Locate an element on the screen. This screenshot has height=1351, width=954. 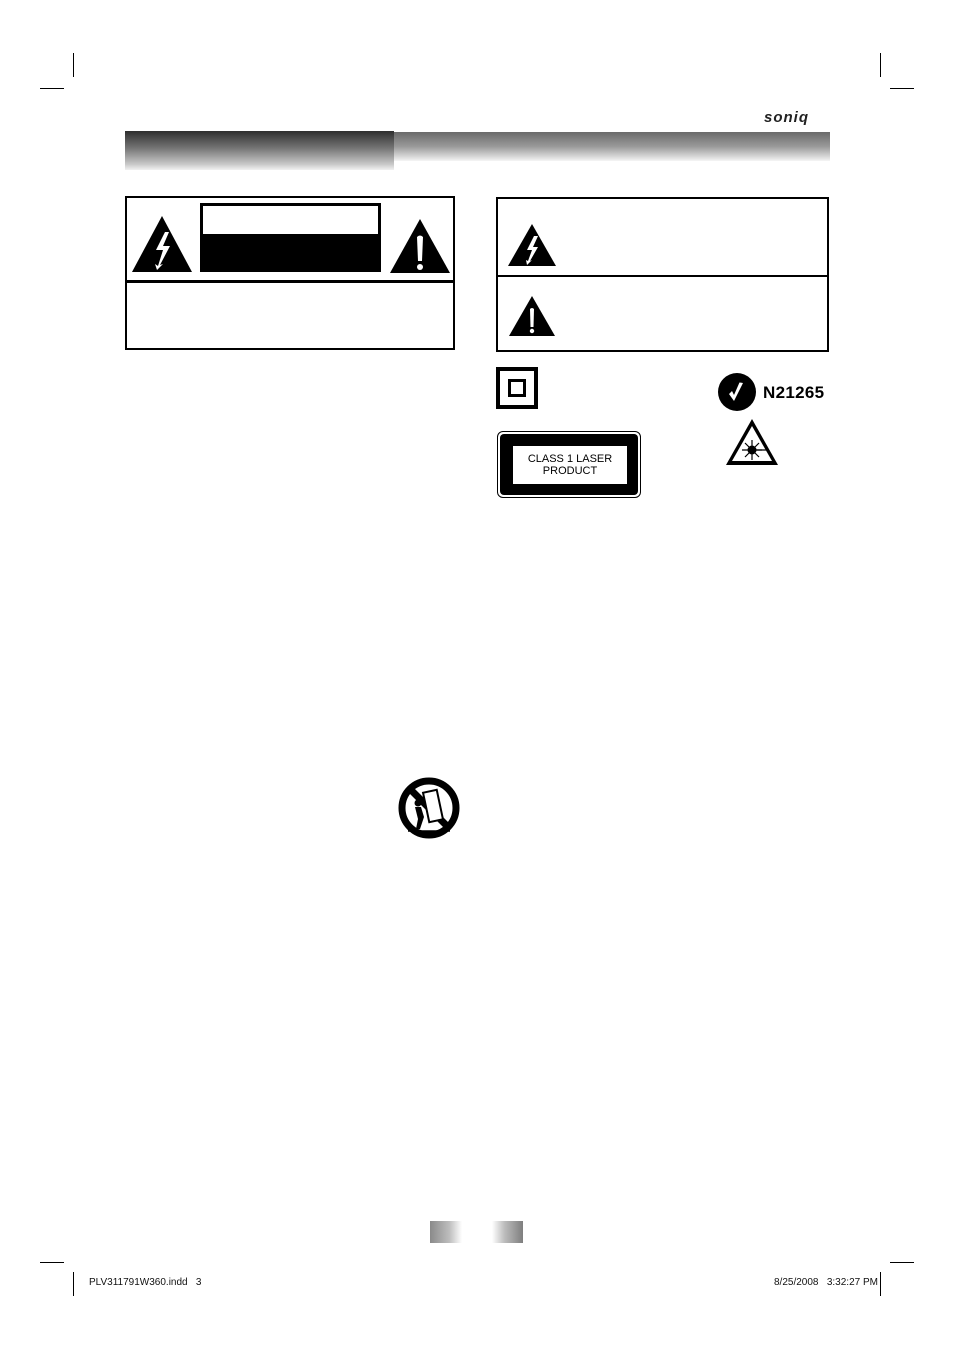
laser-label-text: CLASS 1 LASER PRODUCT is located at coordinates (570, 465).